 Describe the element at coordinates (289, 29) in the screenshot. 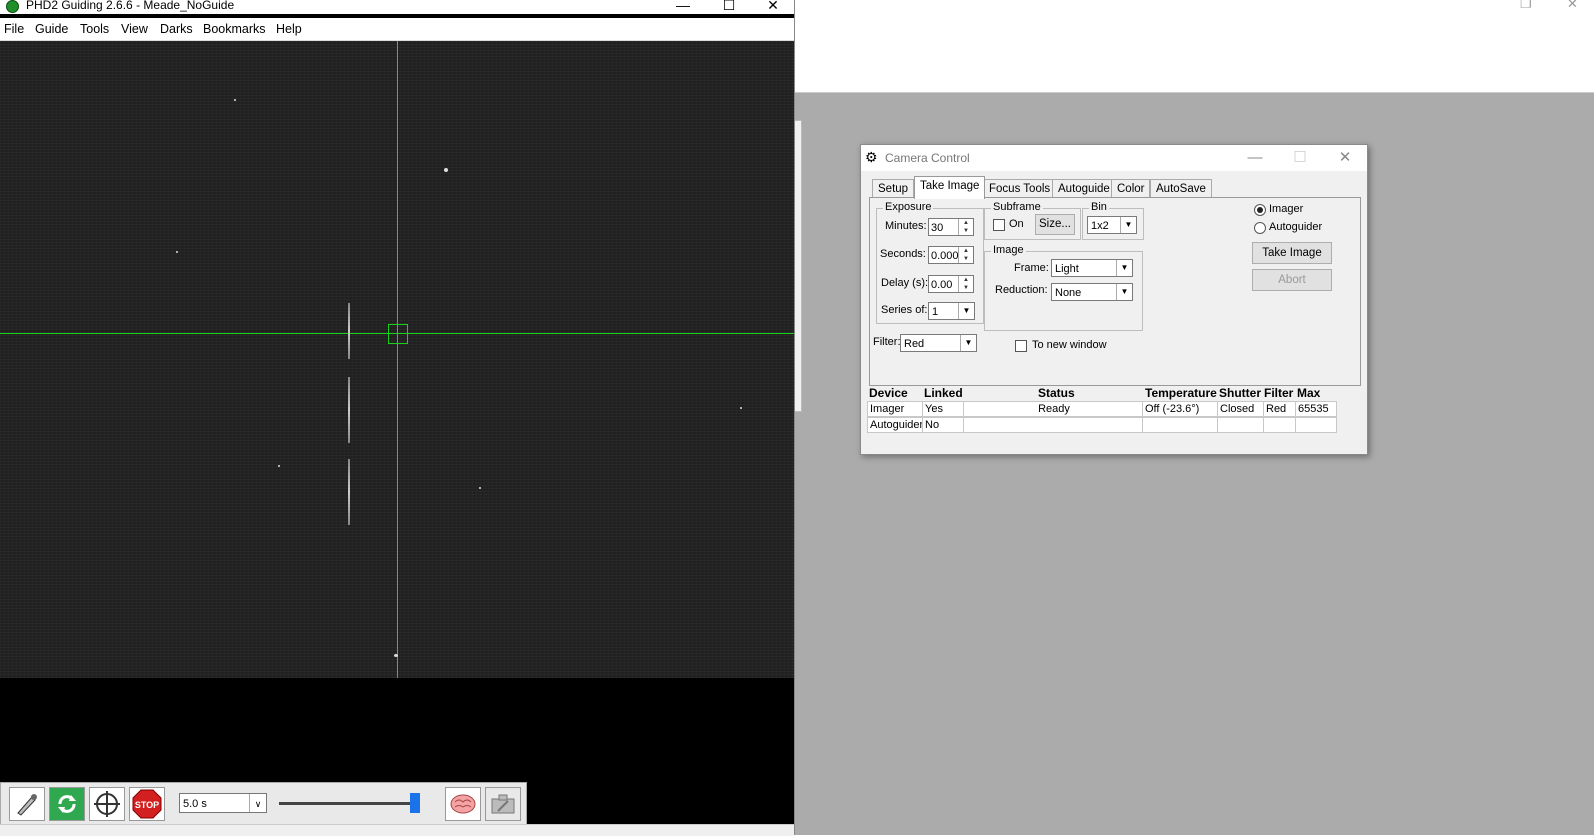

I see `menu-help: Help` at that location.